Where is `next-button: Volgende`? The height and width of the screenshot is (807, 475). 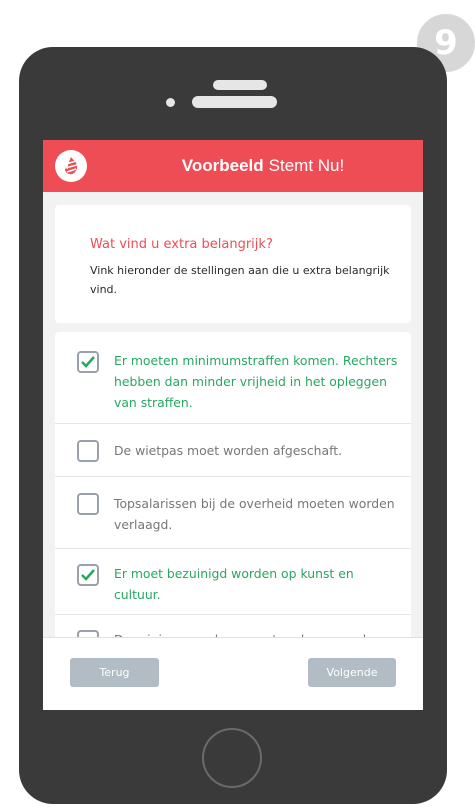
next-button: Volgende is located at coordinates (352, 672).